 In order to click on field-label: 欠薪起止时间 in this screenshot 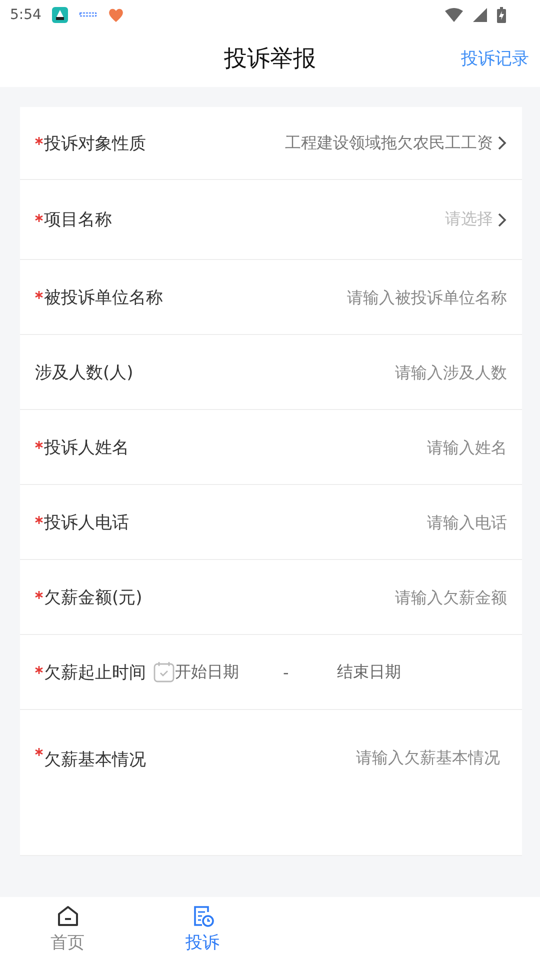, I will do `click(95, 673)`.